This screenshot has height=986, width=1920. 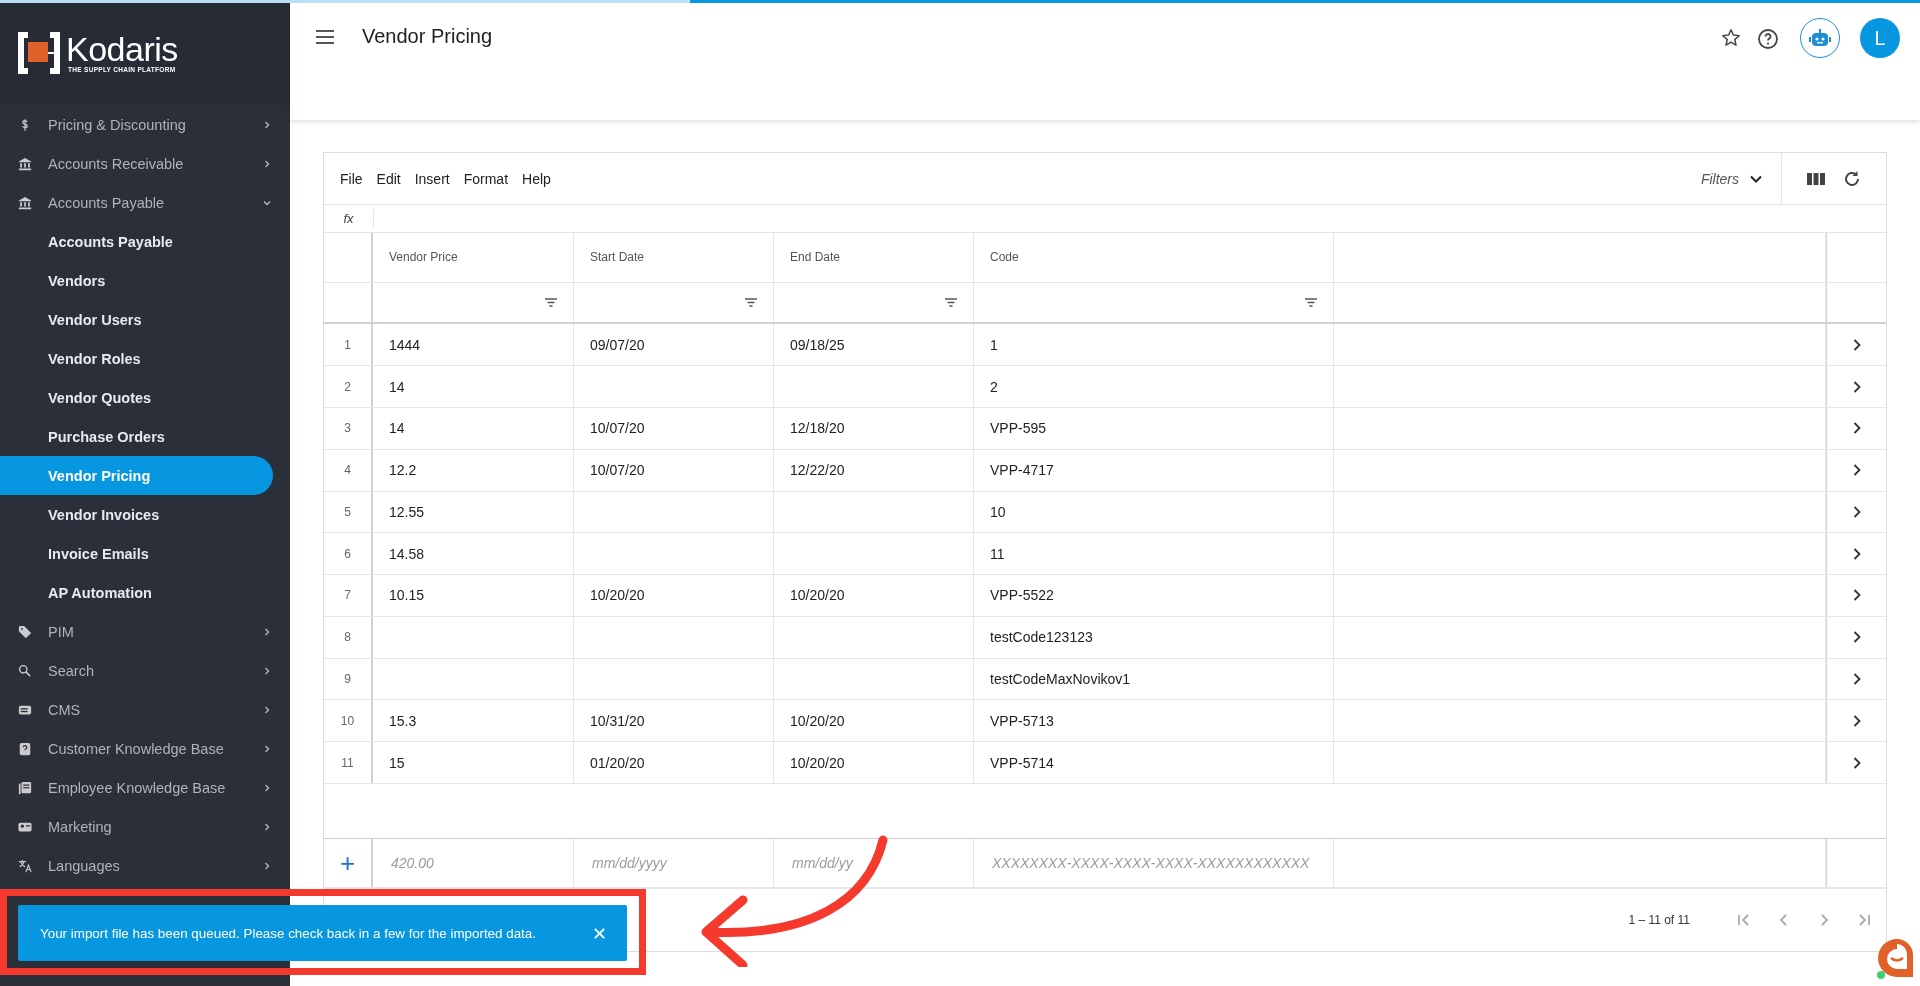 What do you see at coordinates (136, 280) in the screenshot?
I see `nav-item: Vendors` at bounding box center [136, 280].